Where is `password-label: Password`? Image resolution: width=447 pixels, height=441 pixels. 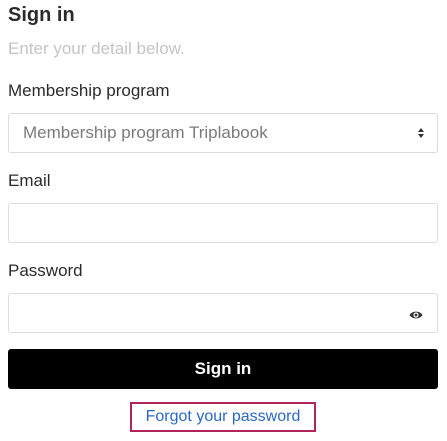 password-label: Password is located at coordinates (45, 270).